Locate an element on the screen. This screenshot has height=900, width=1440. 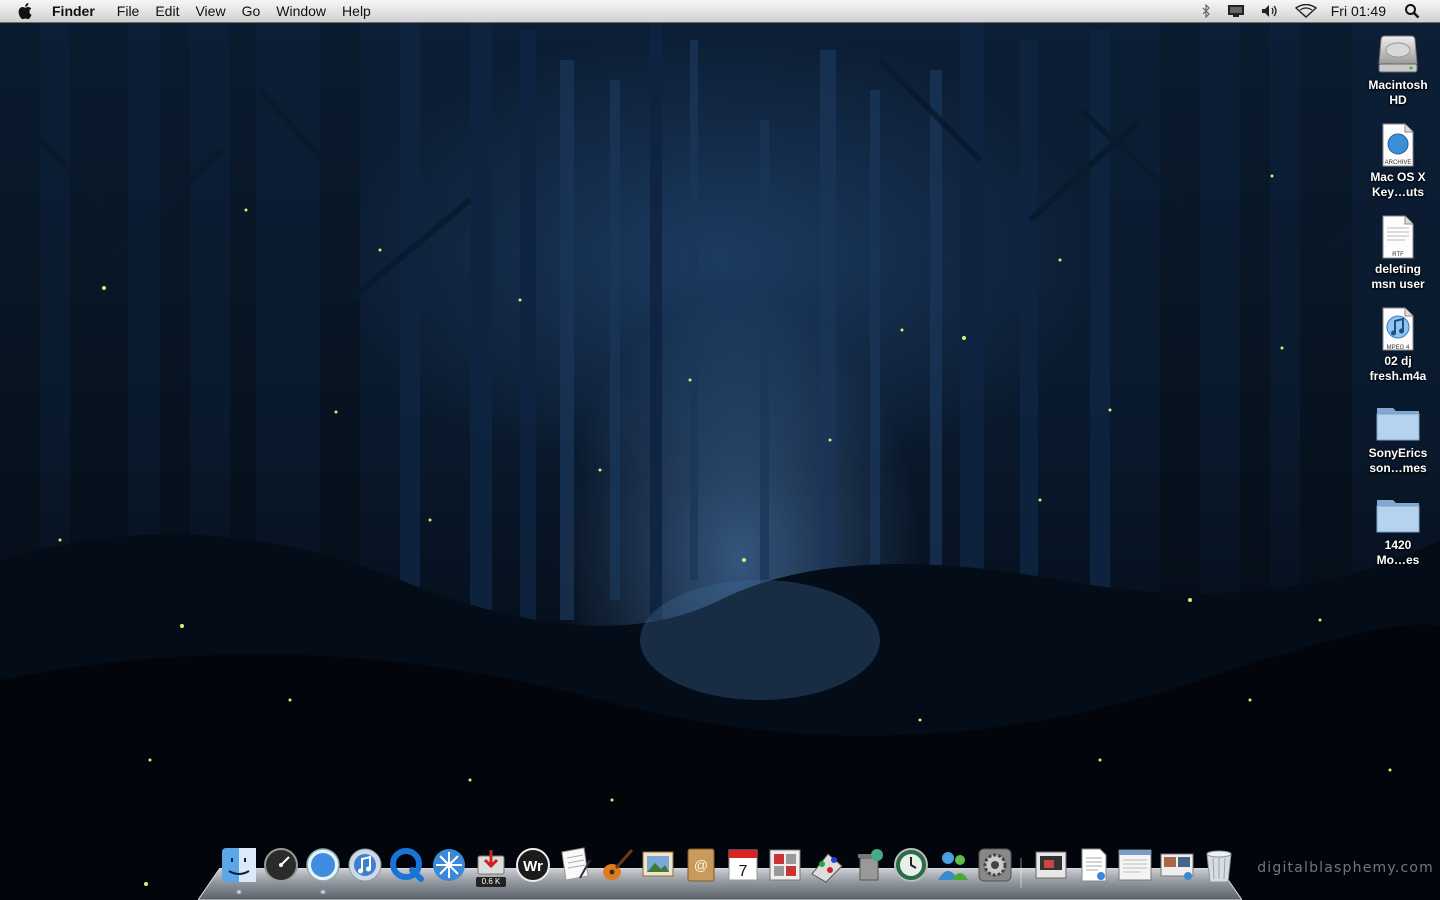
menu-window: Window is located at coordinates (301, 11).